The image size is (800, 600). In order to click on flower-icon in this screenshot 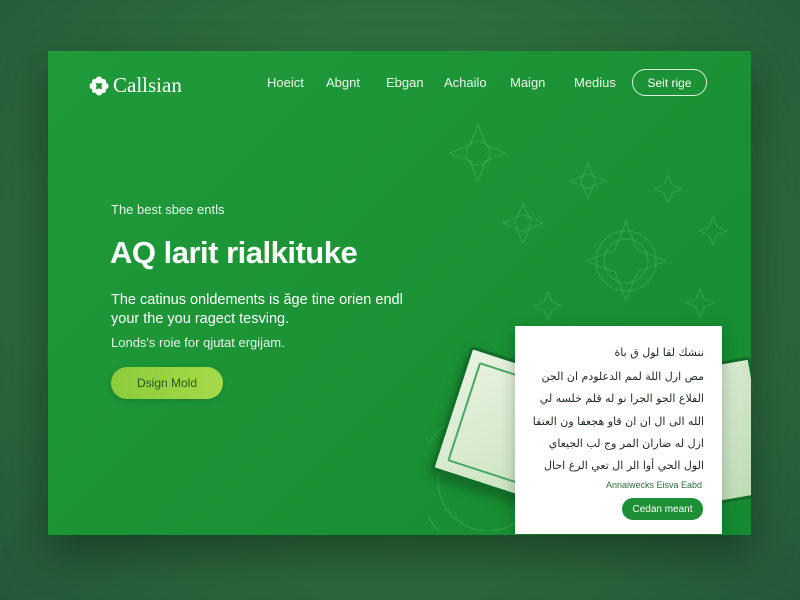, I will do `click(99, 85)`.